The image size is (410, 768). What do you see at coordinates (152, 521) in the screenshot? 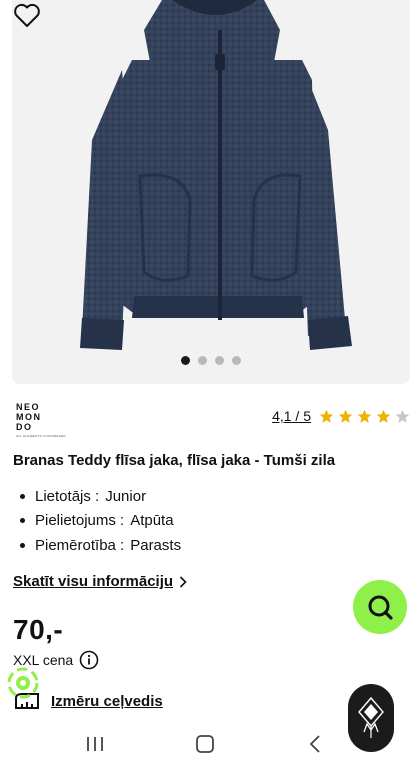
I see `spec-value: Atpūta` at bounding box center [152, 521].